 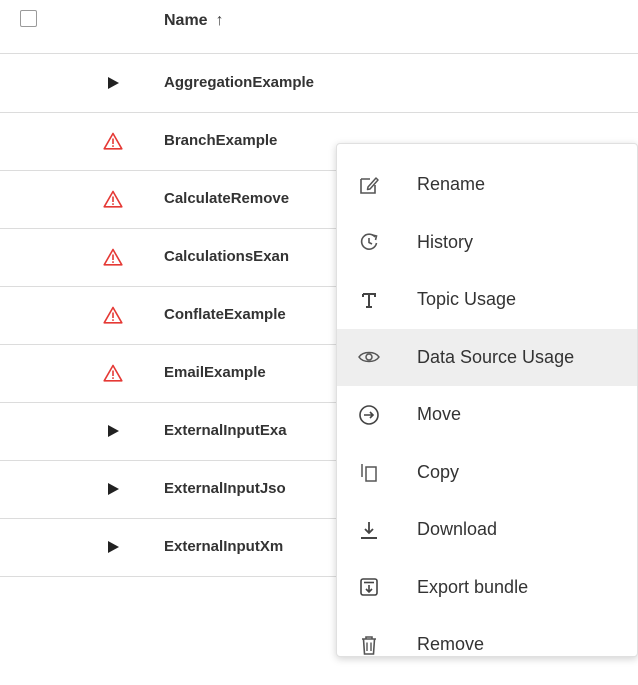 I want to click on trash-icon, so click(x=369, y=645).